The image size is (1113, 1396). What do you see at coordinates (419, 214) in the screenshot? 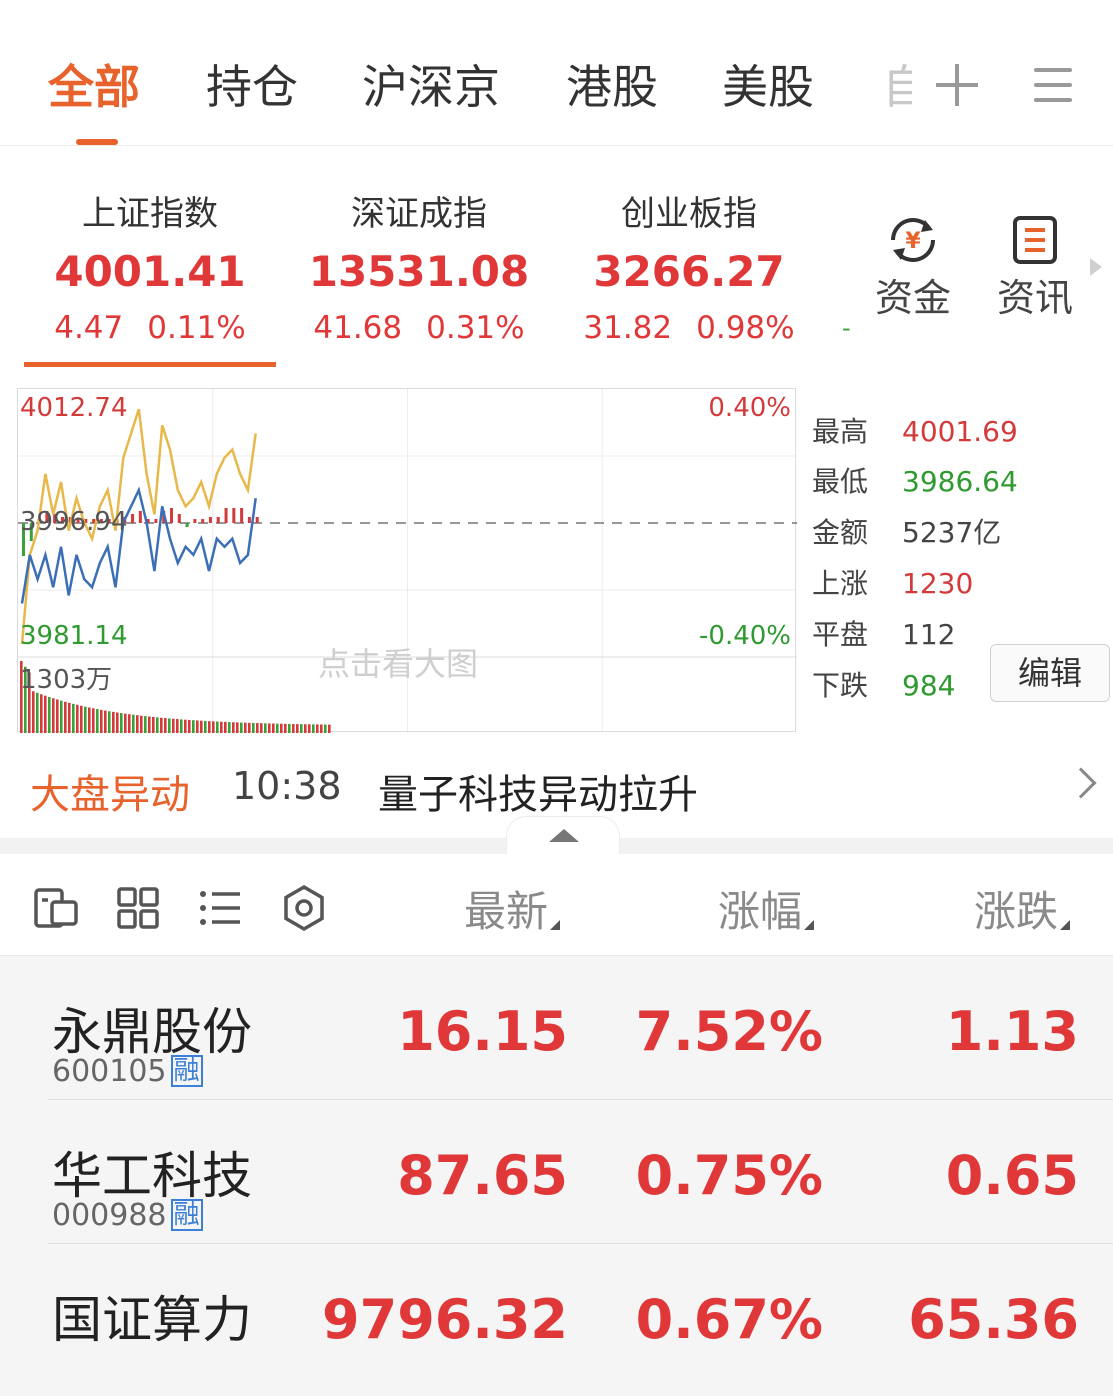
I see `index-name: 深证成指` at bounding box center [419, 214].